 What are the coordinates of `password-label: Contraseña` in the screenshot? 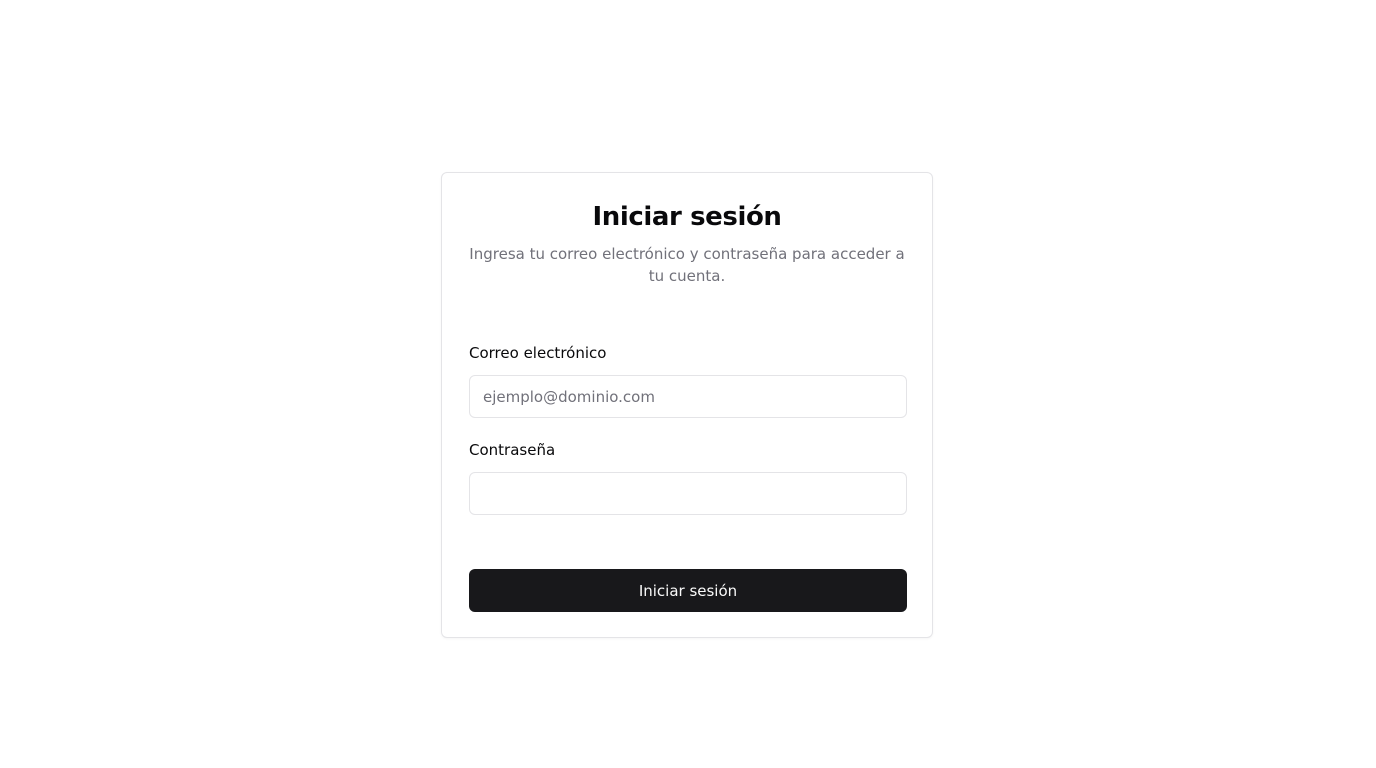 It's located at (512, 450).